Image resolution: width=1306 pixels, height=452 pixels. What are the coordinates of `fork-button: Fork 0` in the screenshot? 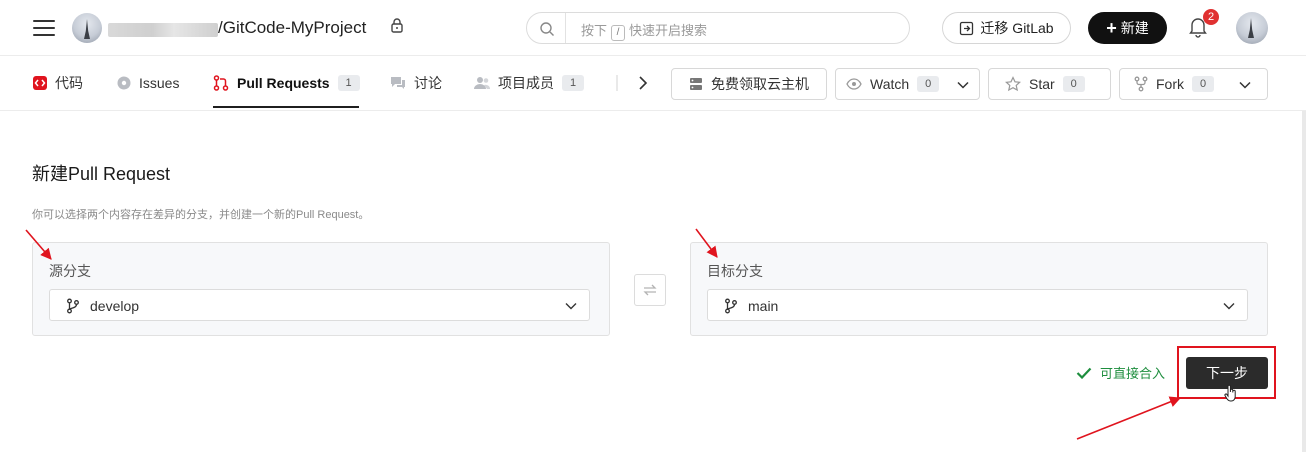 It's located at (1193, 84).